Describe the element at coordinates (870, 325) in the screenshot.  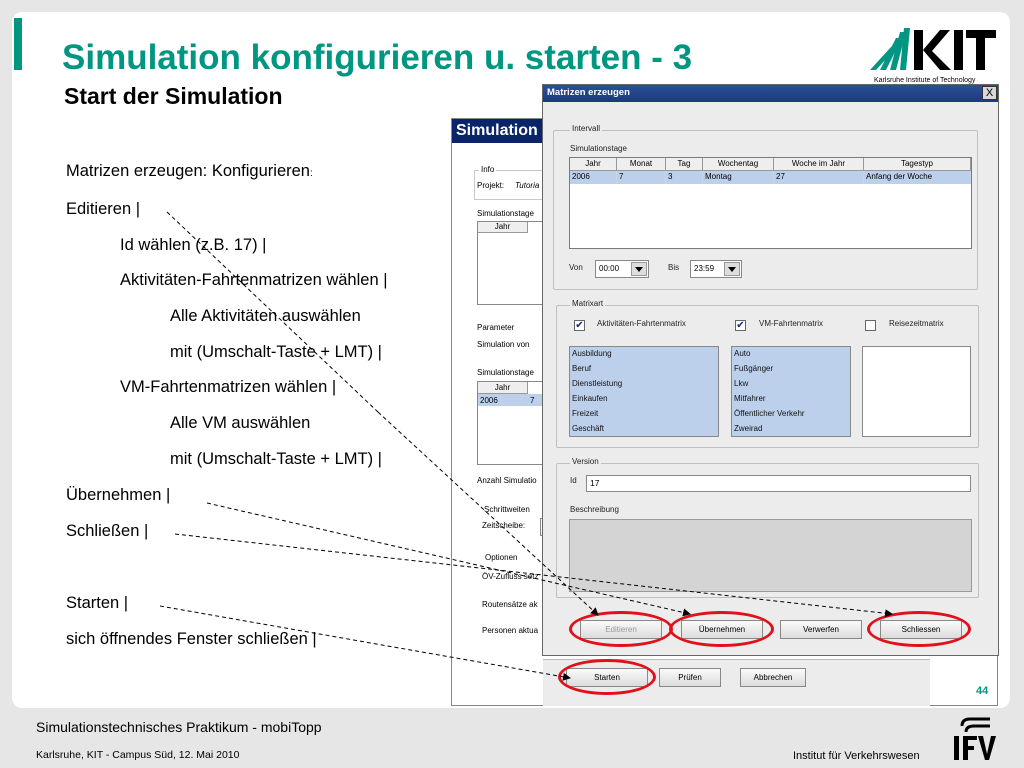
I see `checkbox-reisezeit` at that location.